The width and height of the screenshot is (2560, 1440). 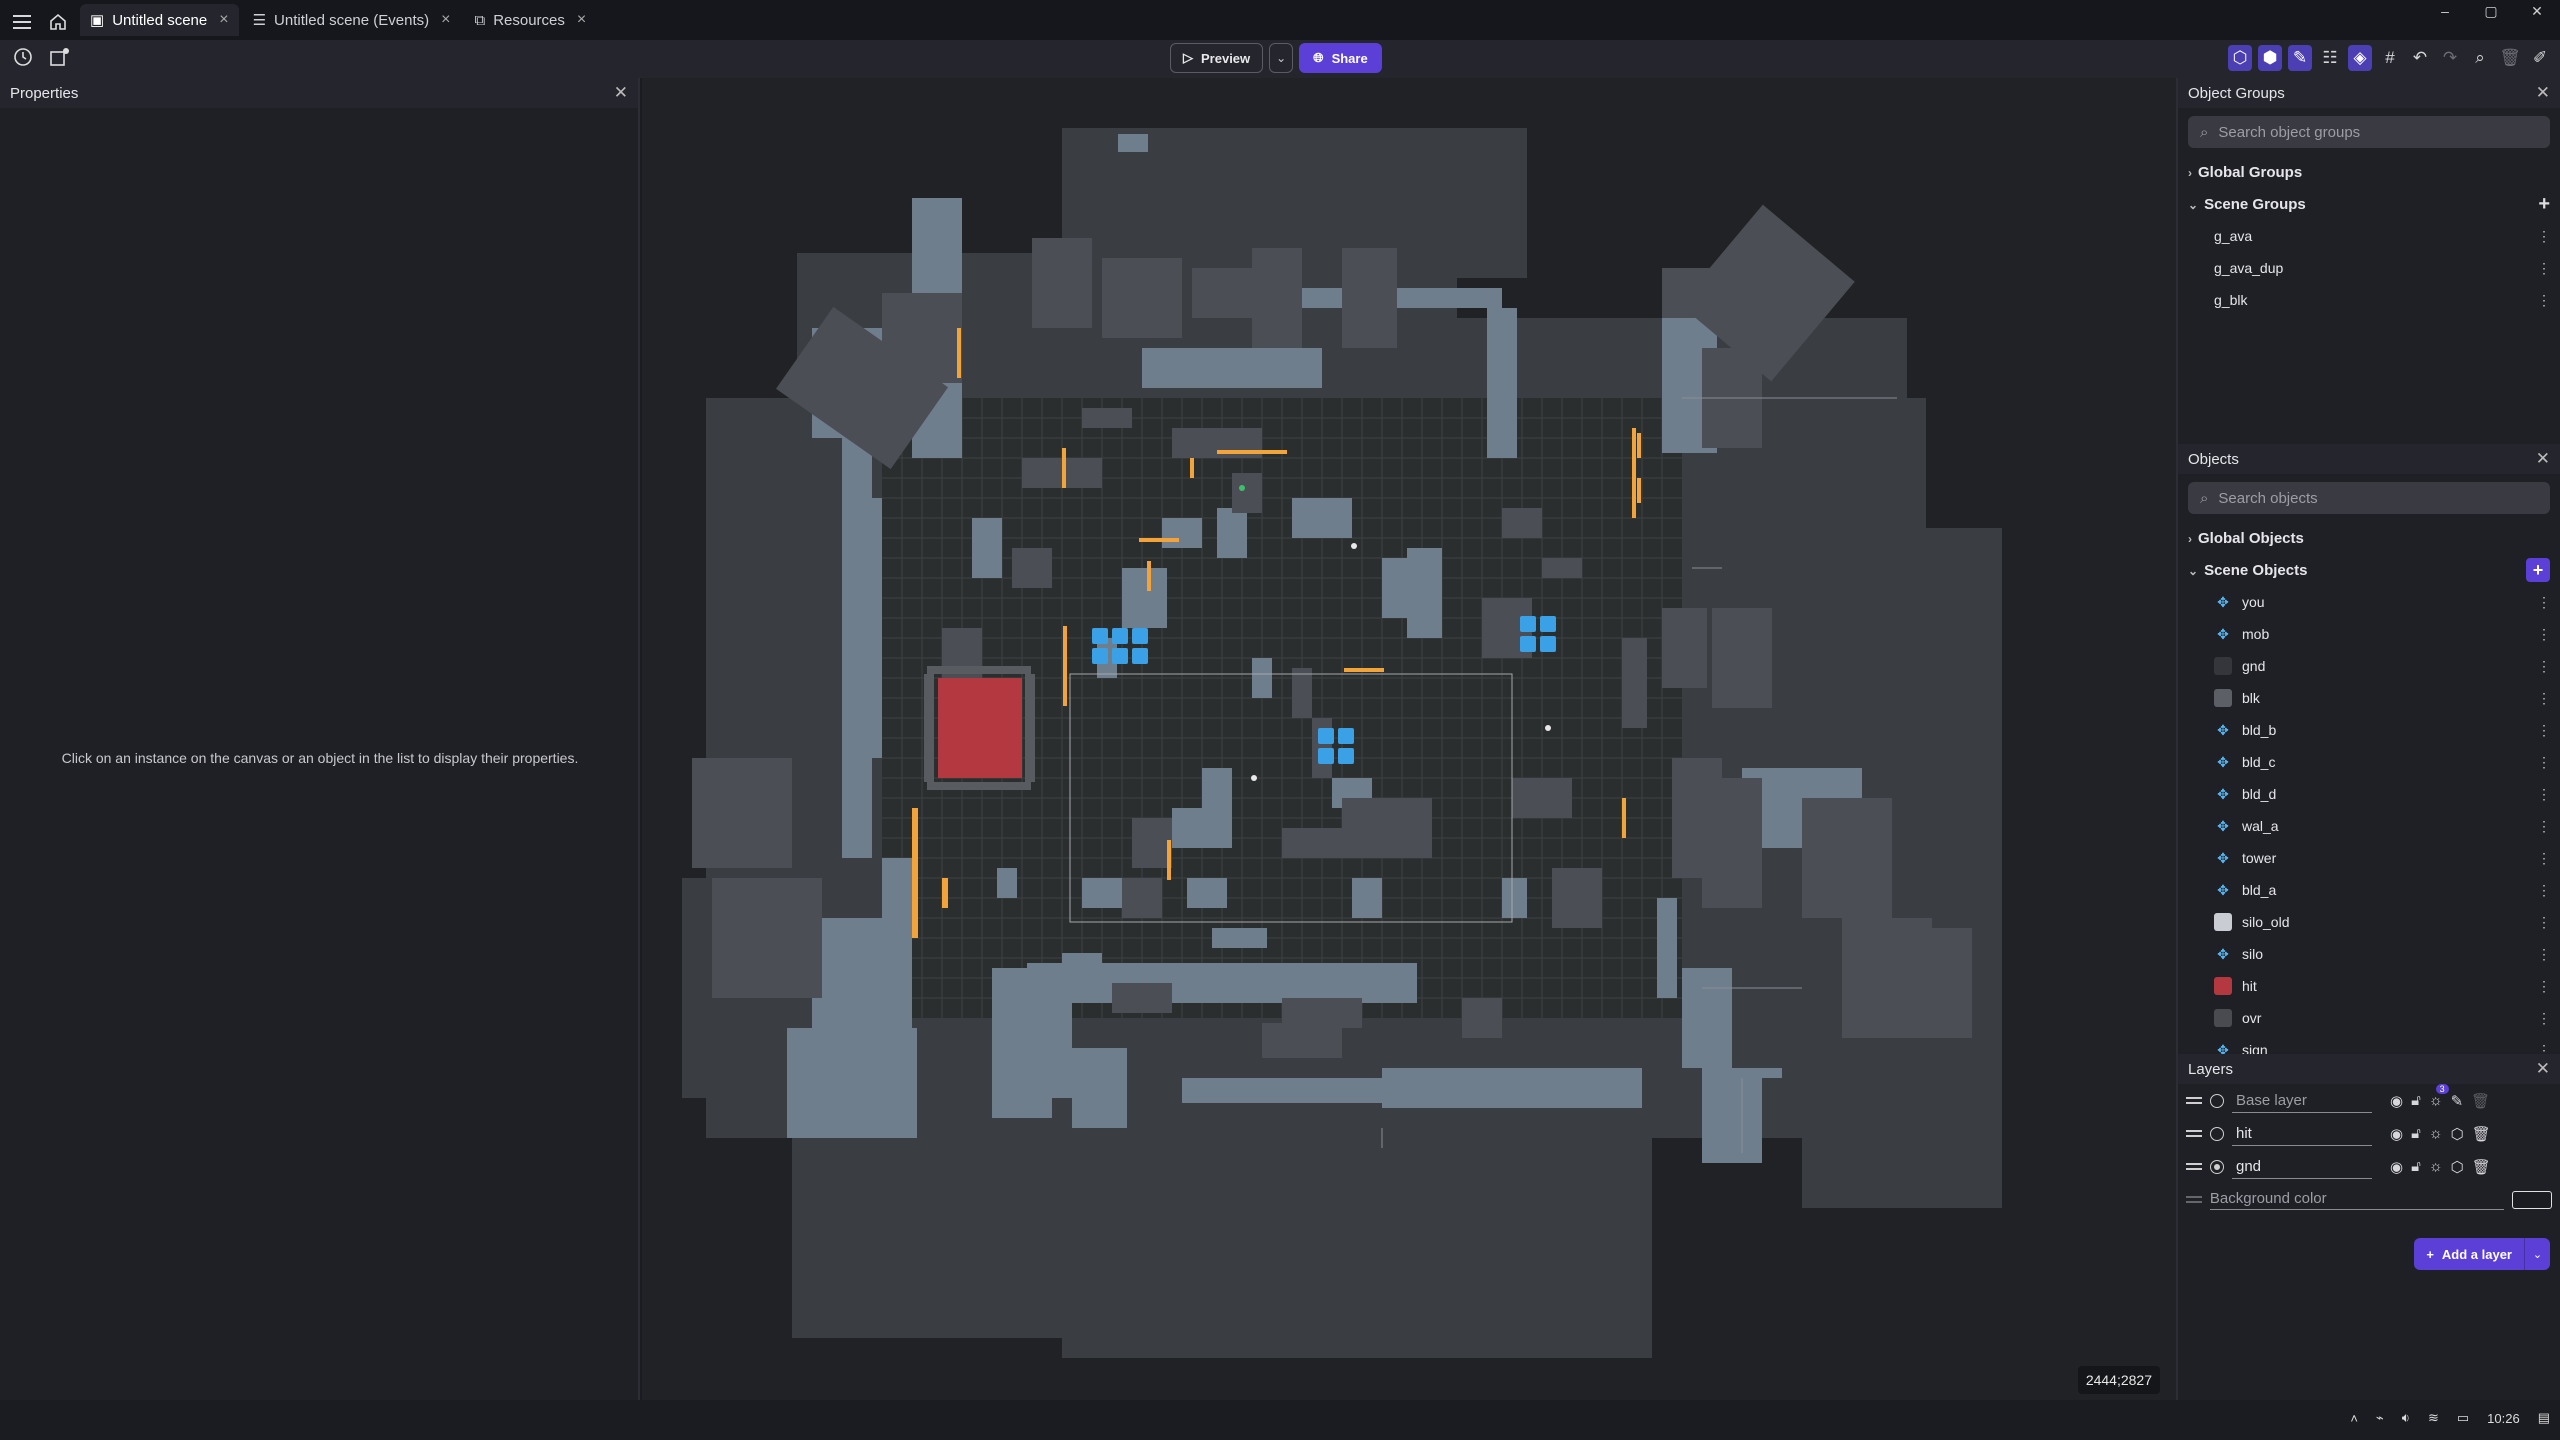 I want to click on lighting-icon: ☼ 3, so click(x=2439, y=1096).